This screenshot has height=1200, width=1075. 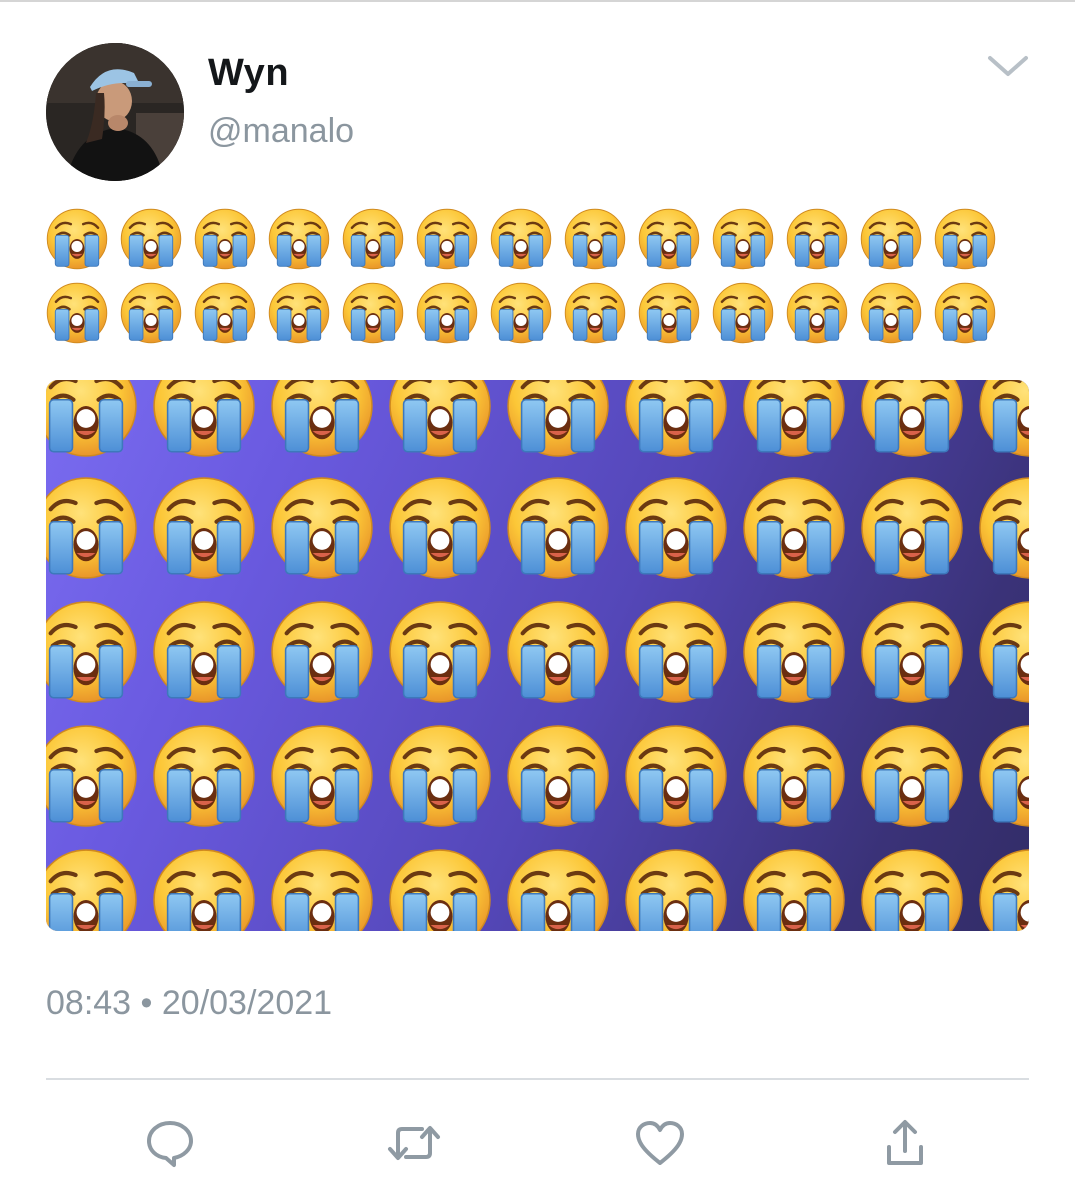 I want to click on heart-icon, so click(x=660, y=1143).